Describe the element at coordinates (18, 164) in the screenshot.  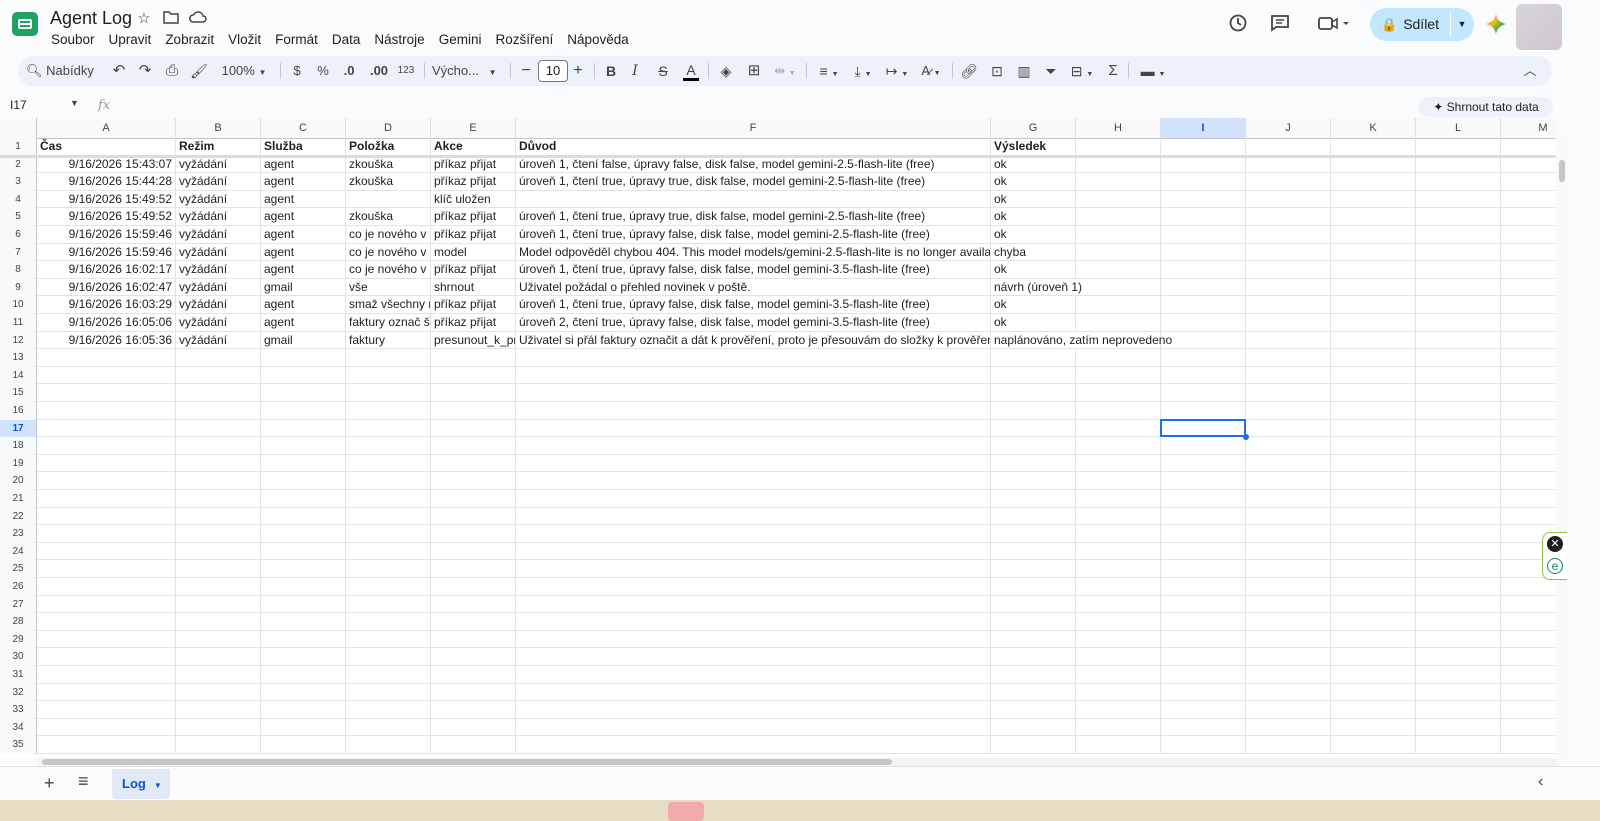
I see `row-header: 2` at that location.